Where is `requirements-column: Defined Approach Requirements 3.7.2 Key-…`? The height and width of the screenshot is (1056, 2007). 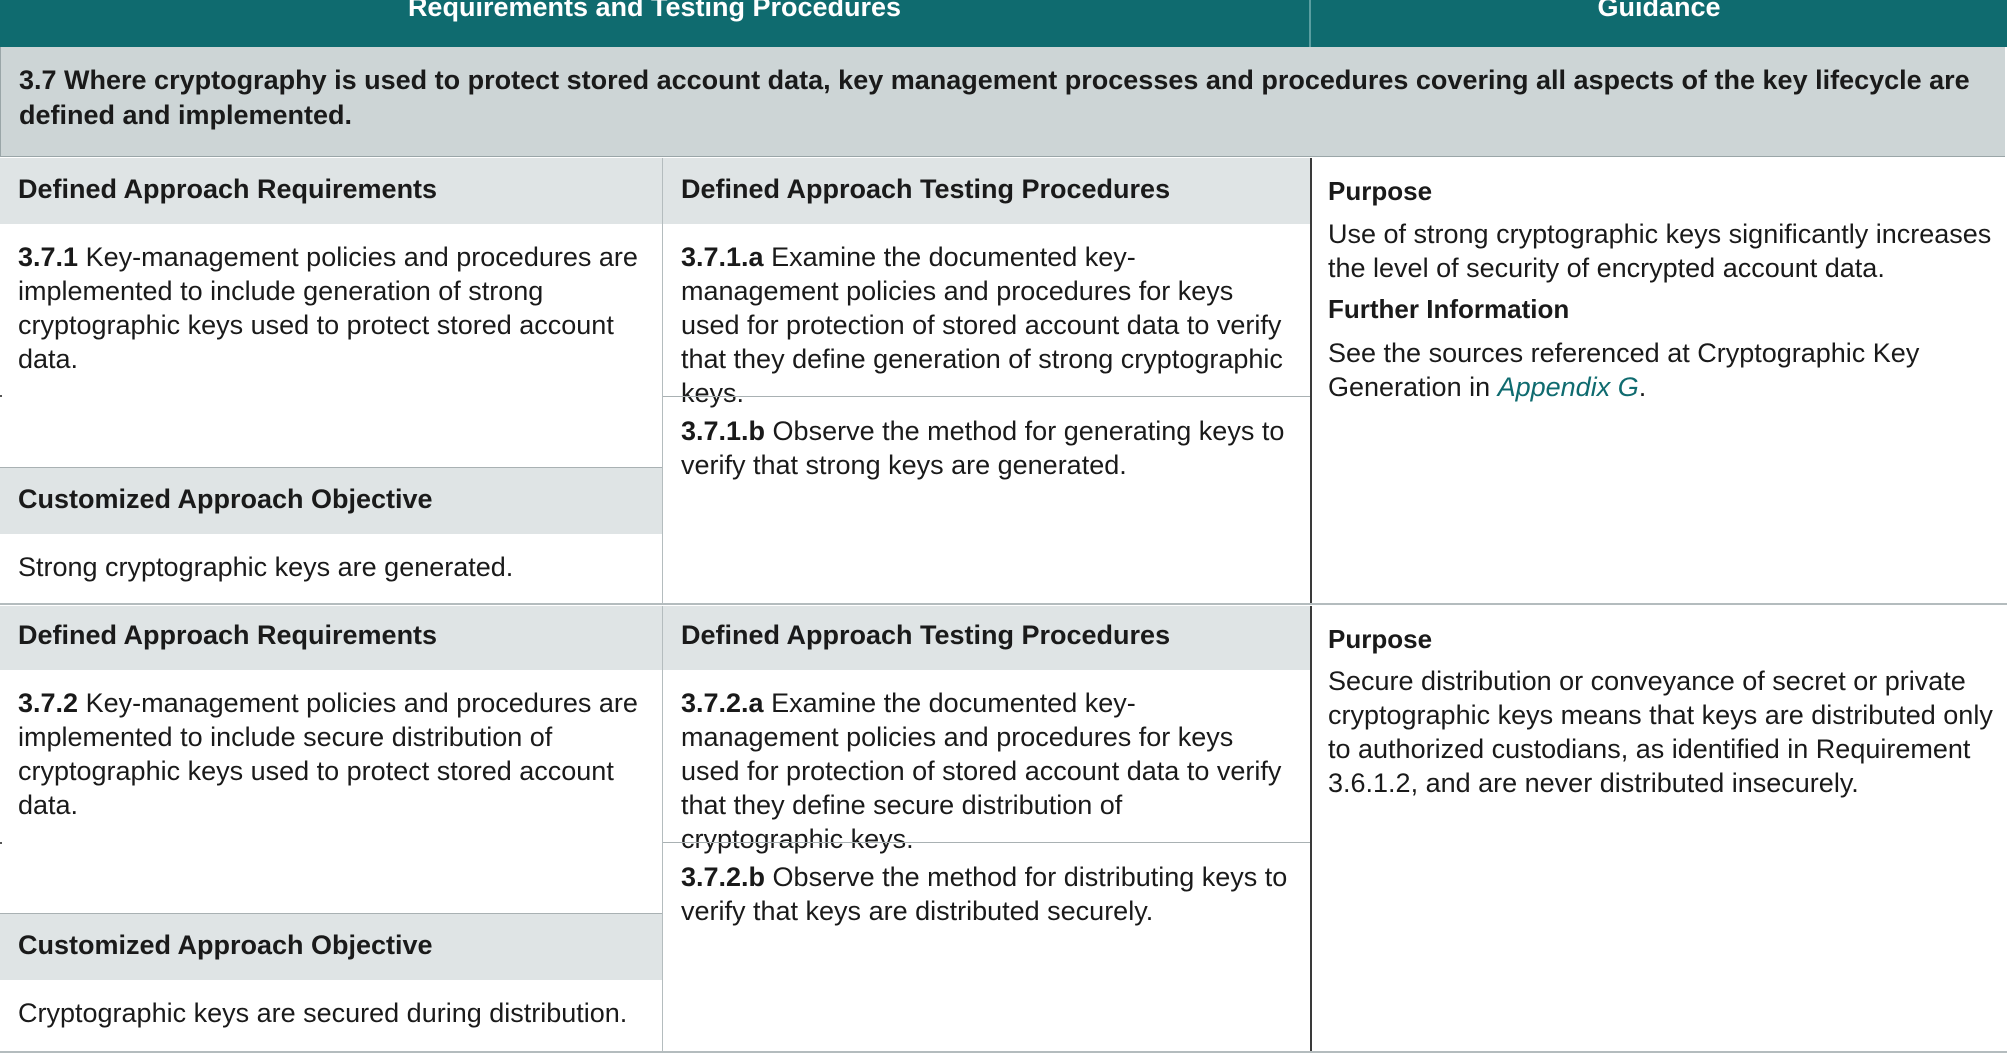 requirements-column: Defined Approach Requirements 3.7.2 Key-… is located at coordinates (331, 829).